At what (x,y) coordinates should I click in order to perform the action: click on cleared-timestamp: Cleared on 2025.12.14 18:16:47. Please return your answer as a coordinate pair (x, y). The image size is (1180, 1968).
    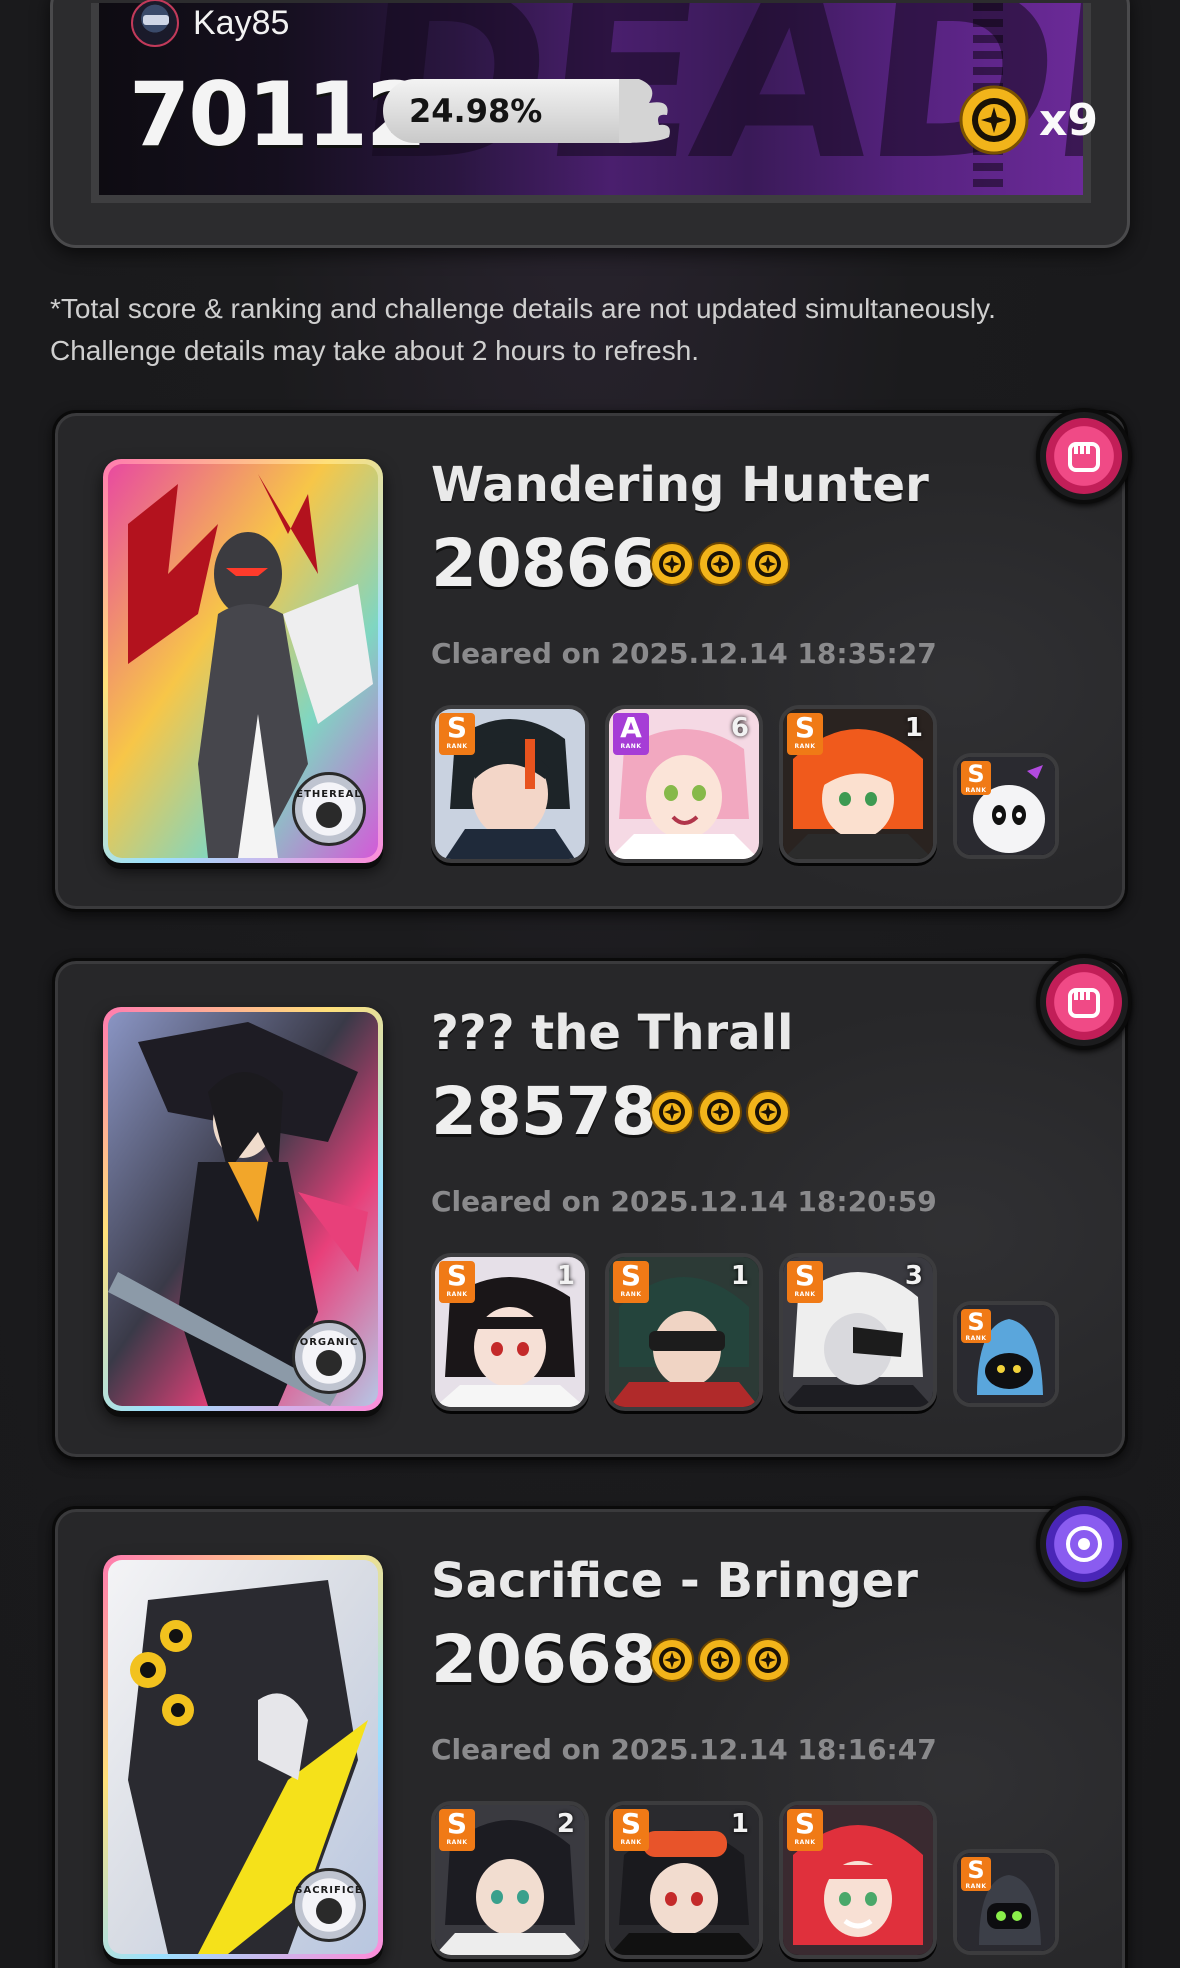
    Looking at the image, I should click on (684, 1749).